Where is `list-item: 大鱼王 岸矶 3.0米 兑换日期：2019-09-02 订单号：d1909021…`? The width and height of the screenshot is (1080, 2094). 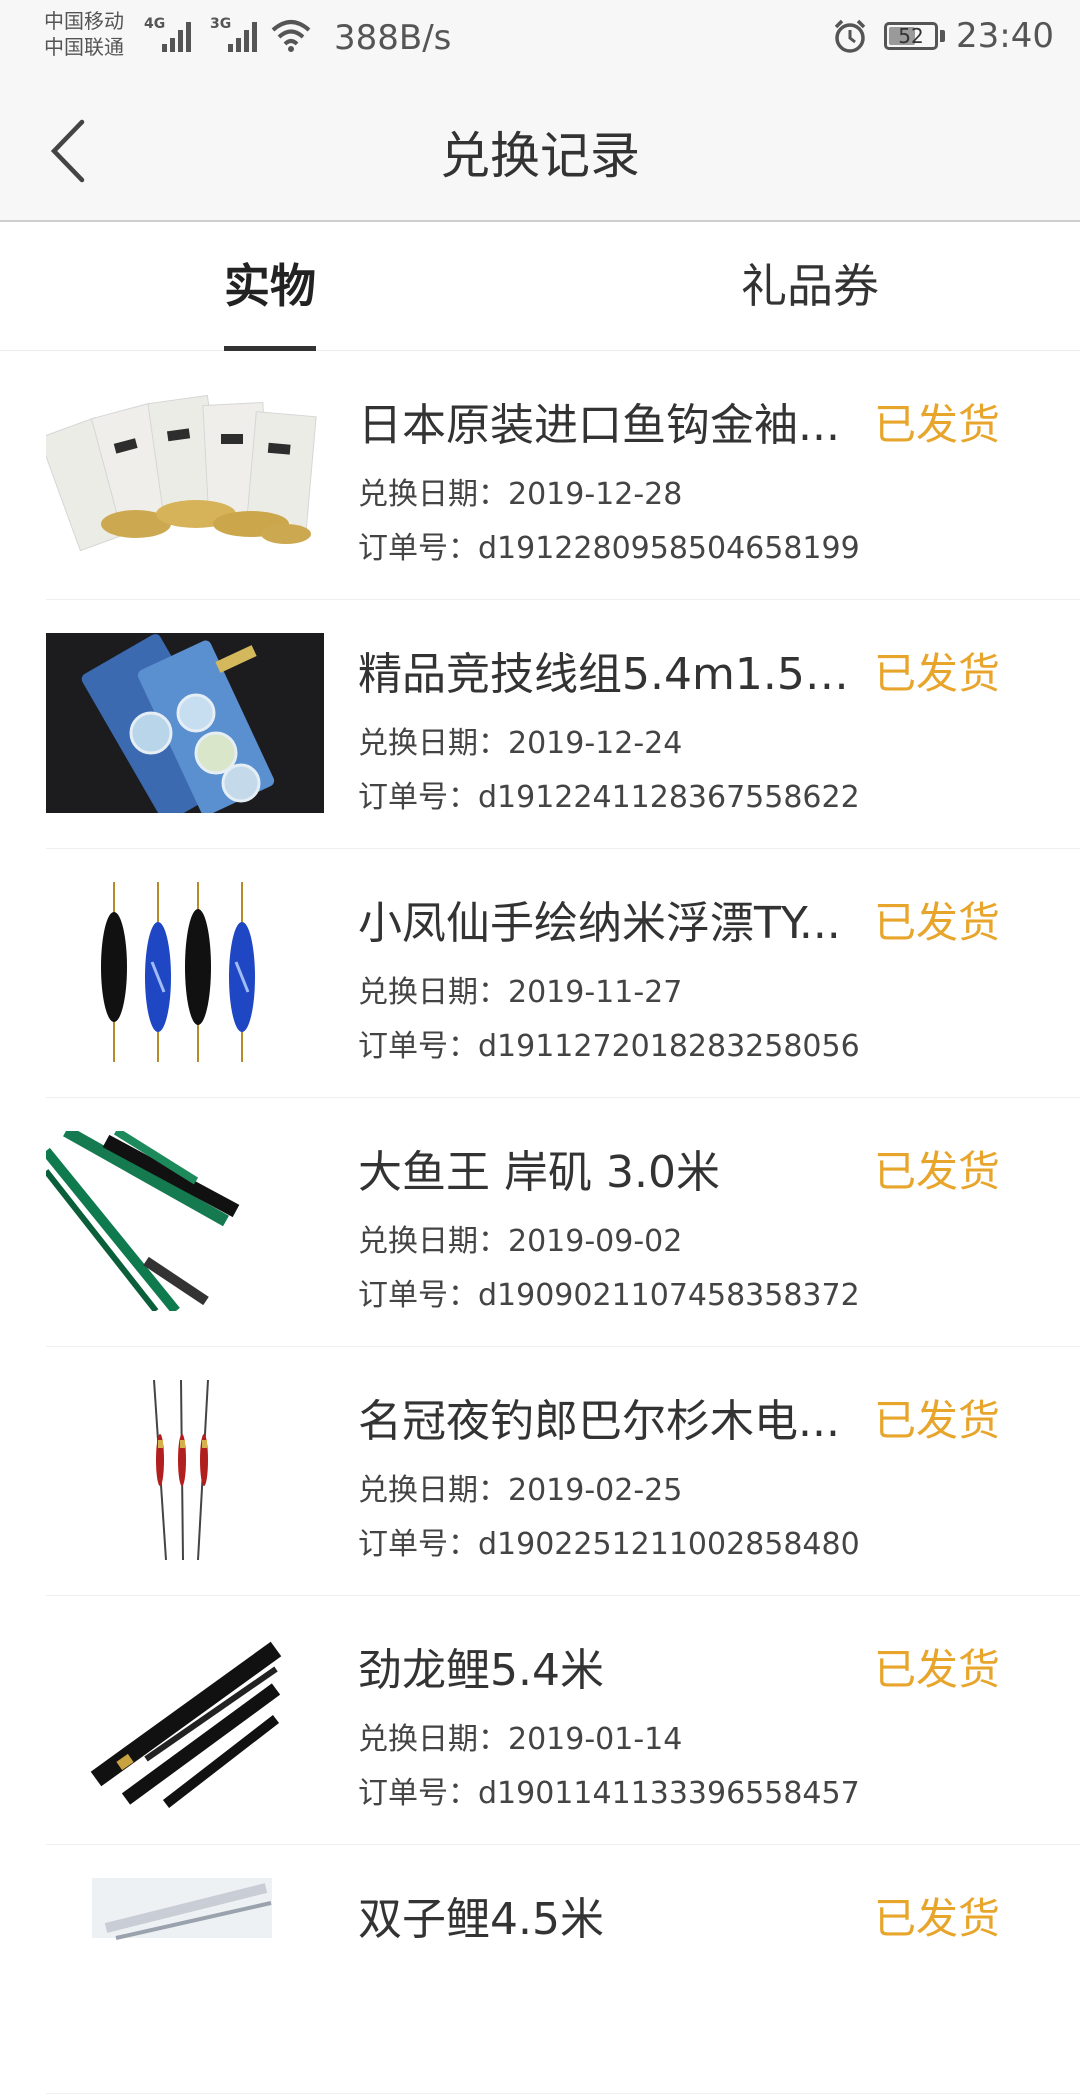 list-item: 大鱼王 岸矶 3.0米 兑换日期：2019-09-02 订单号：d1909021… is located at coordinates (563, 1222).